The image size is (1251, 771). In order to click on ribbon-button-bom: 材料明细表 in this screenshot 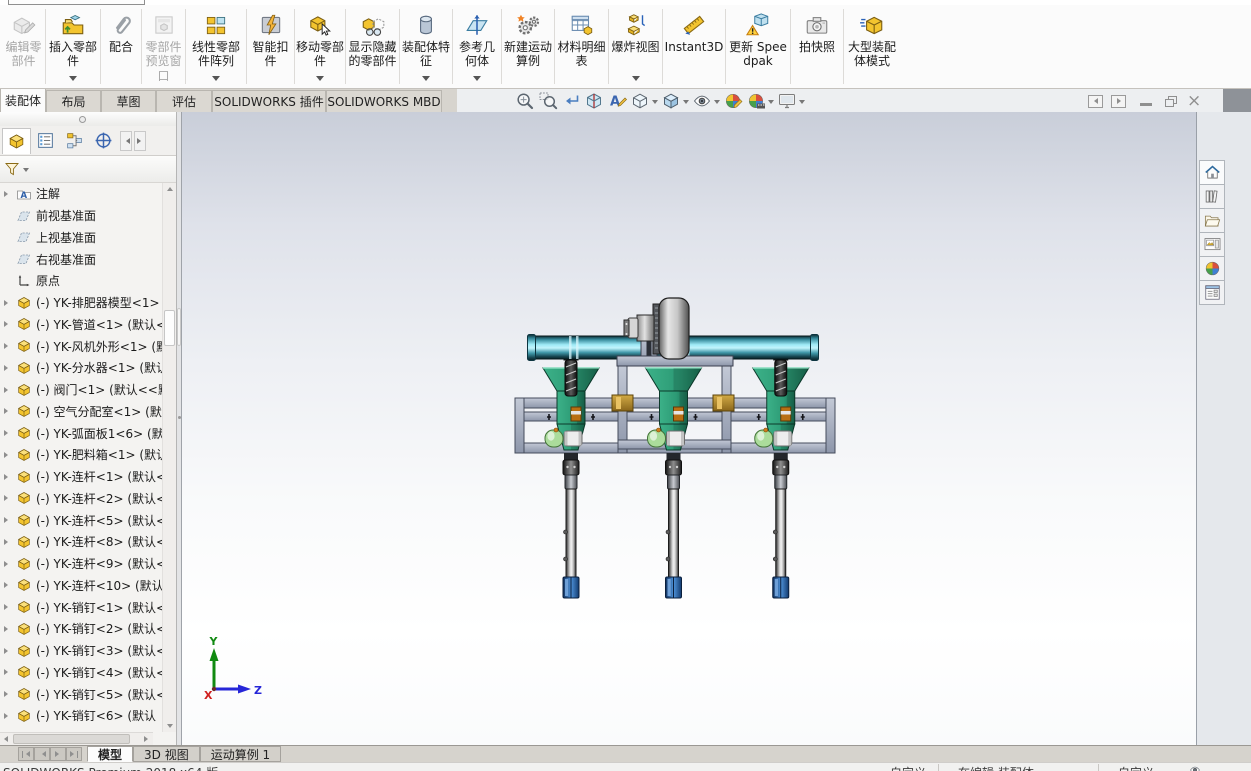, I will do `click(581, 46)`.